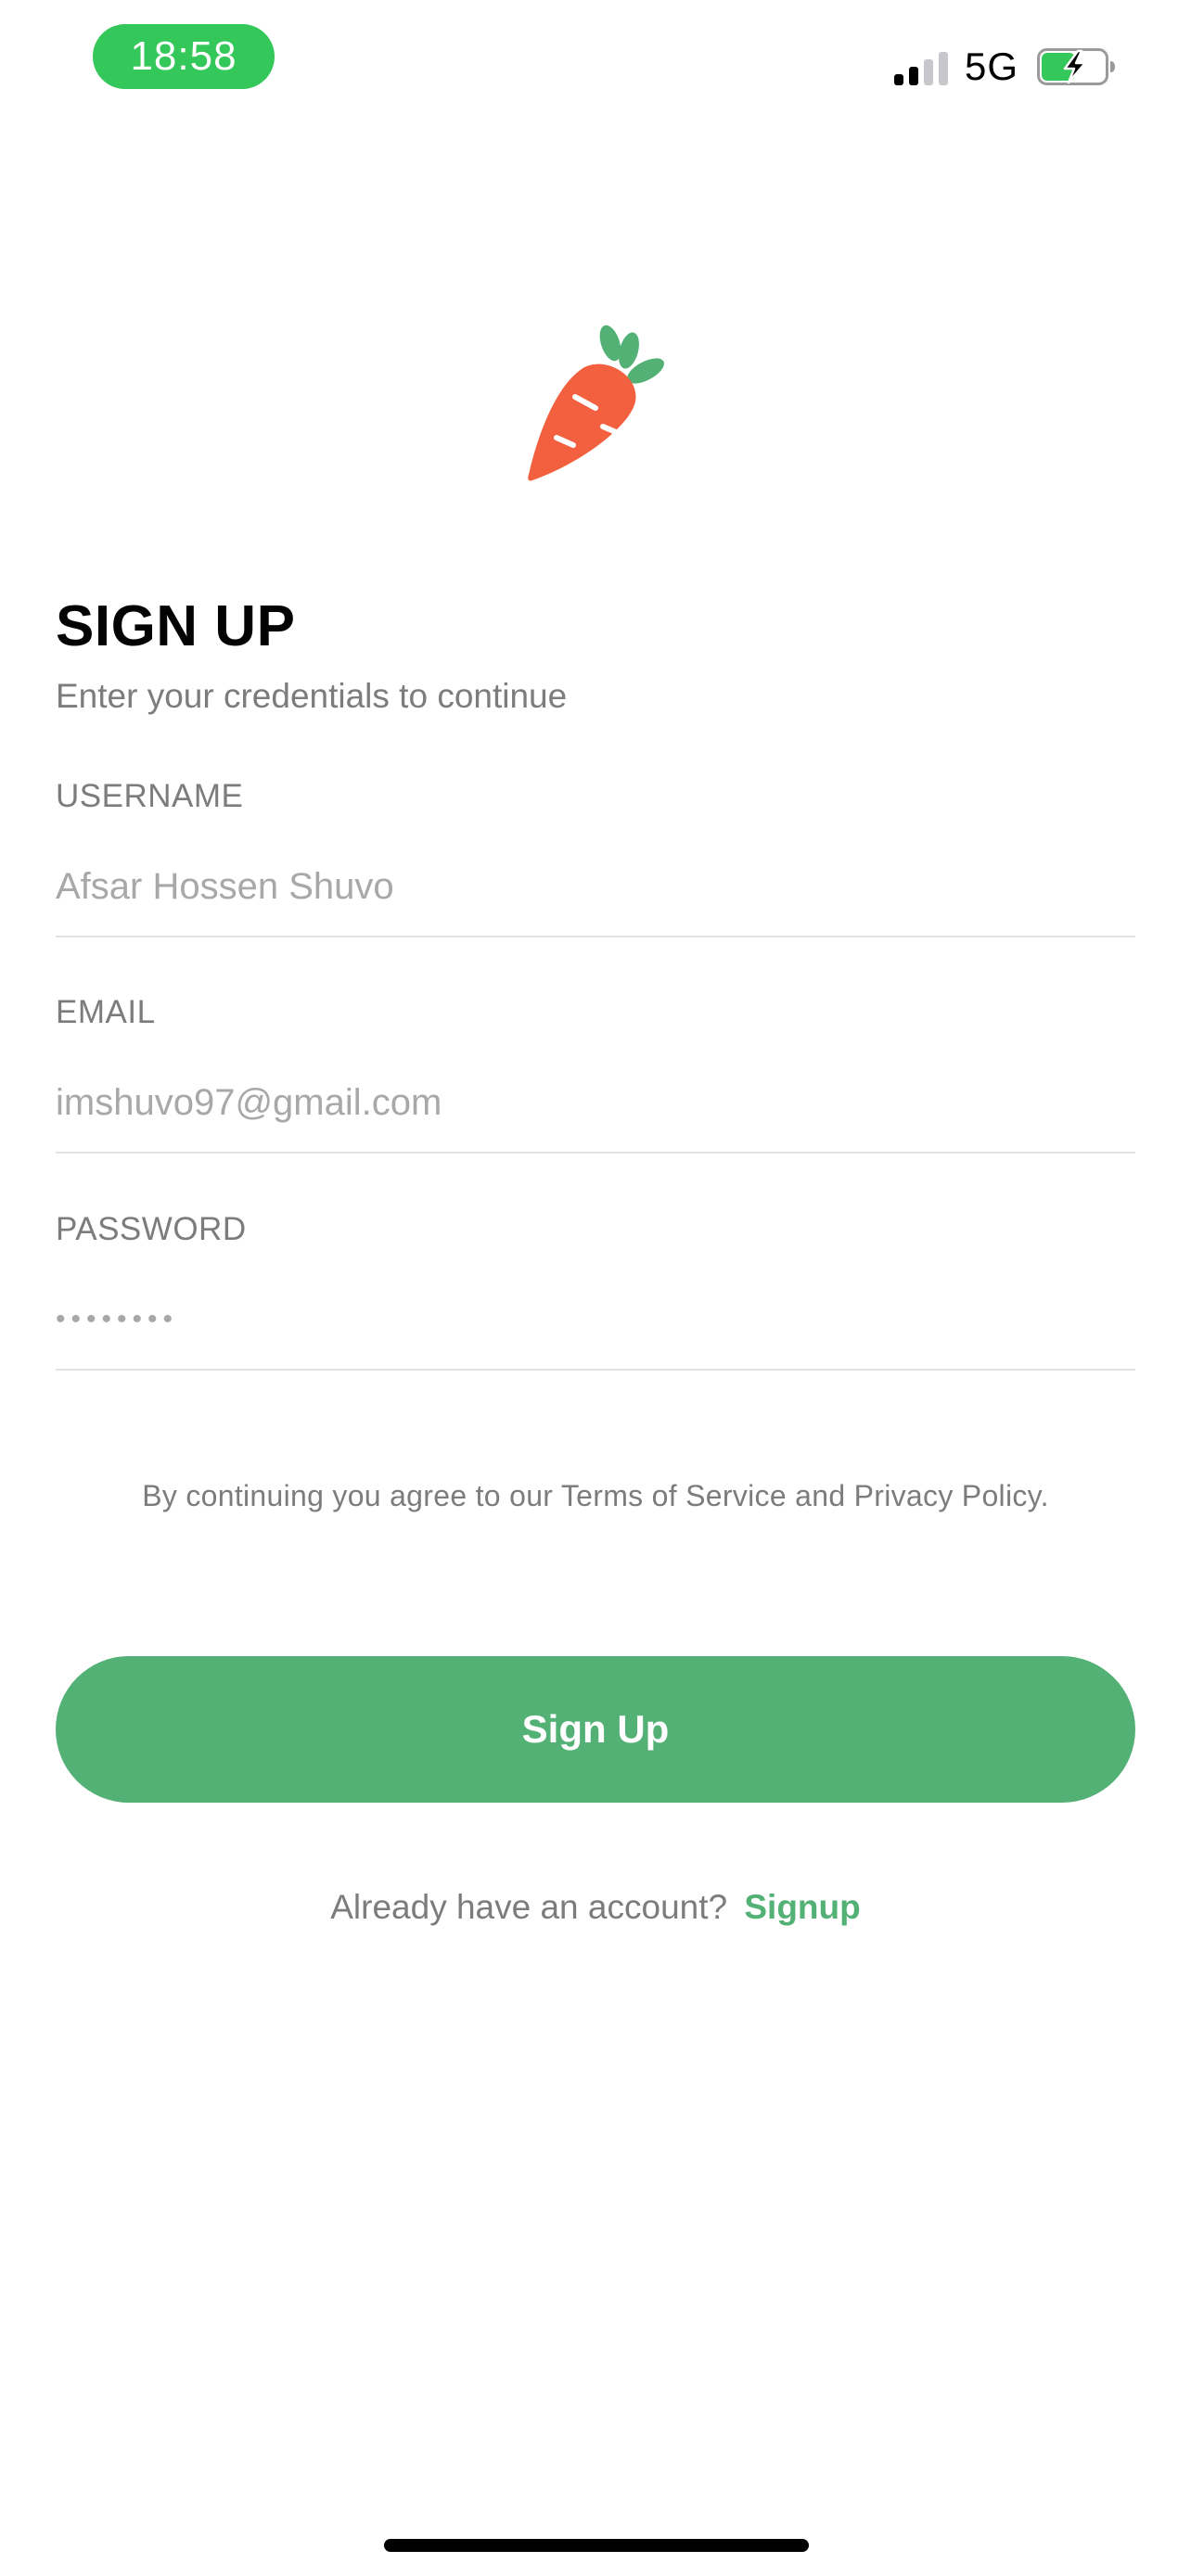 Image resolution: width=1191 pixels, height=2576 pixels. I want to click on page-subtitle: Enter your credentials to continue, so click(312, 696).